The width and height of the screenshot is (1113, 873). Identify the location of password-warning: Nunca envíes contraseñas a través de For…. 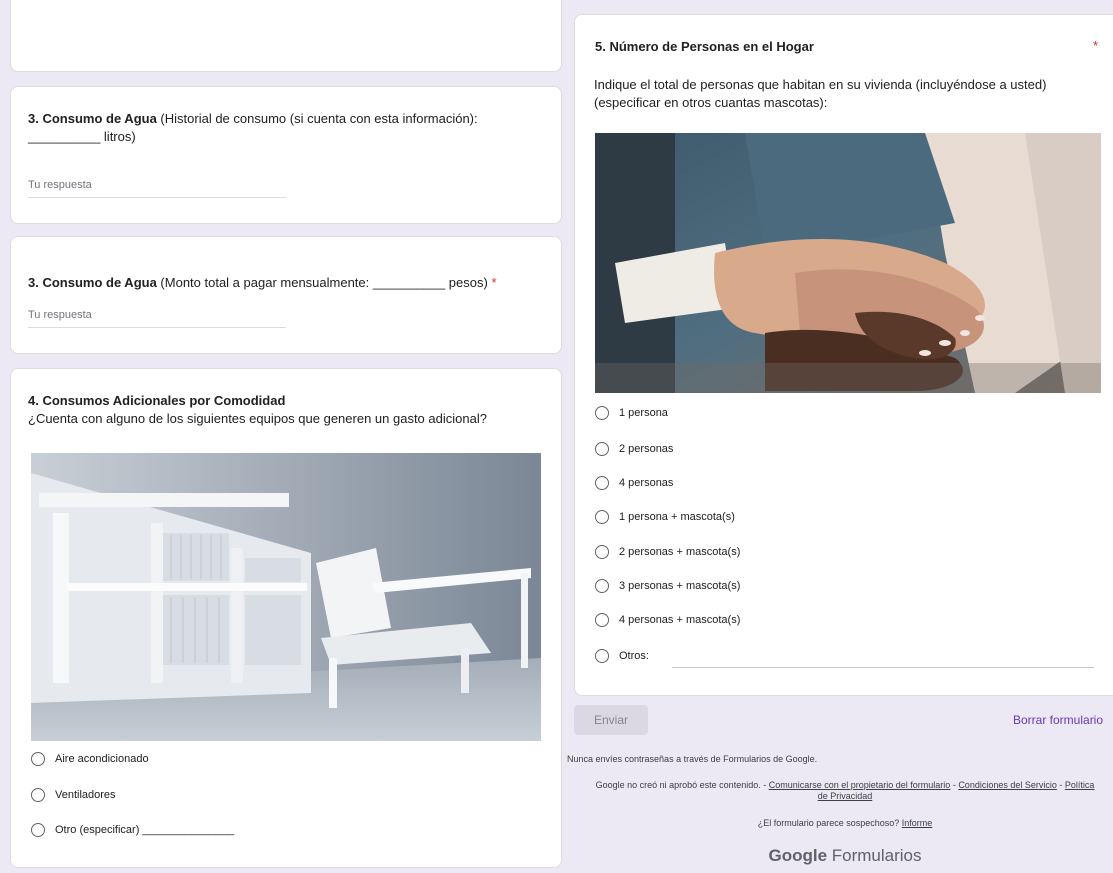
(692, 759).